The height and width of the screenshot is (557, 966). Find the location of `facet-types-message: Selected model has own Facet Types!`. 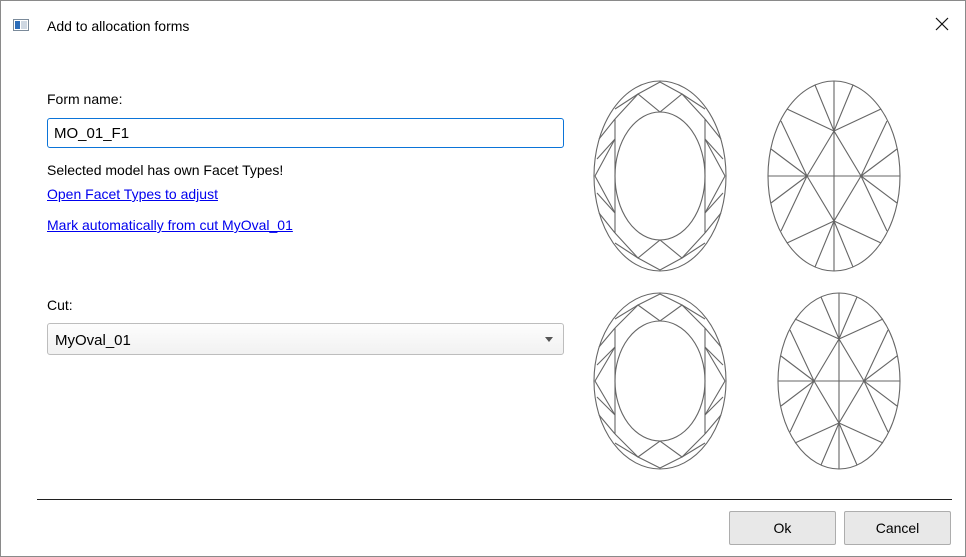

facet-types-message: Selected model has own Facet Types! is located at coordinates (165, 170).